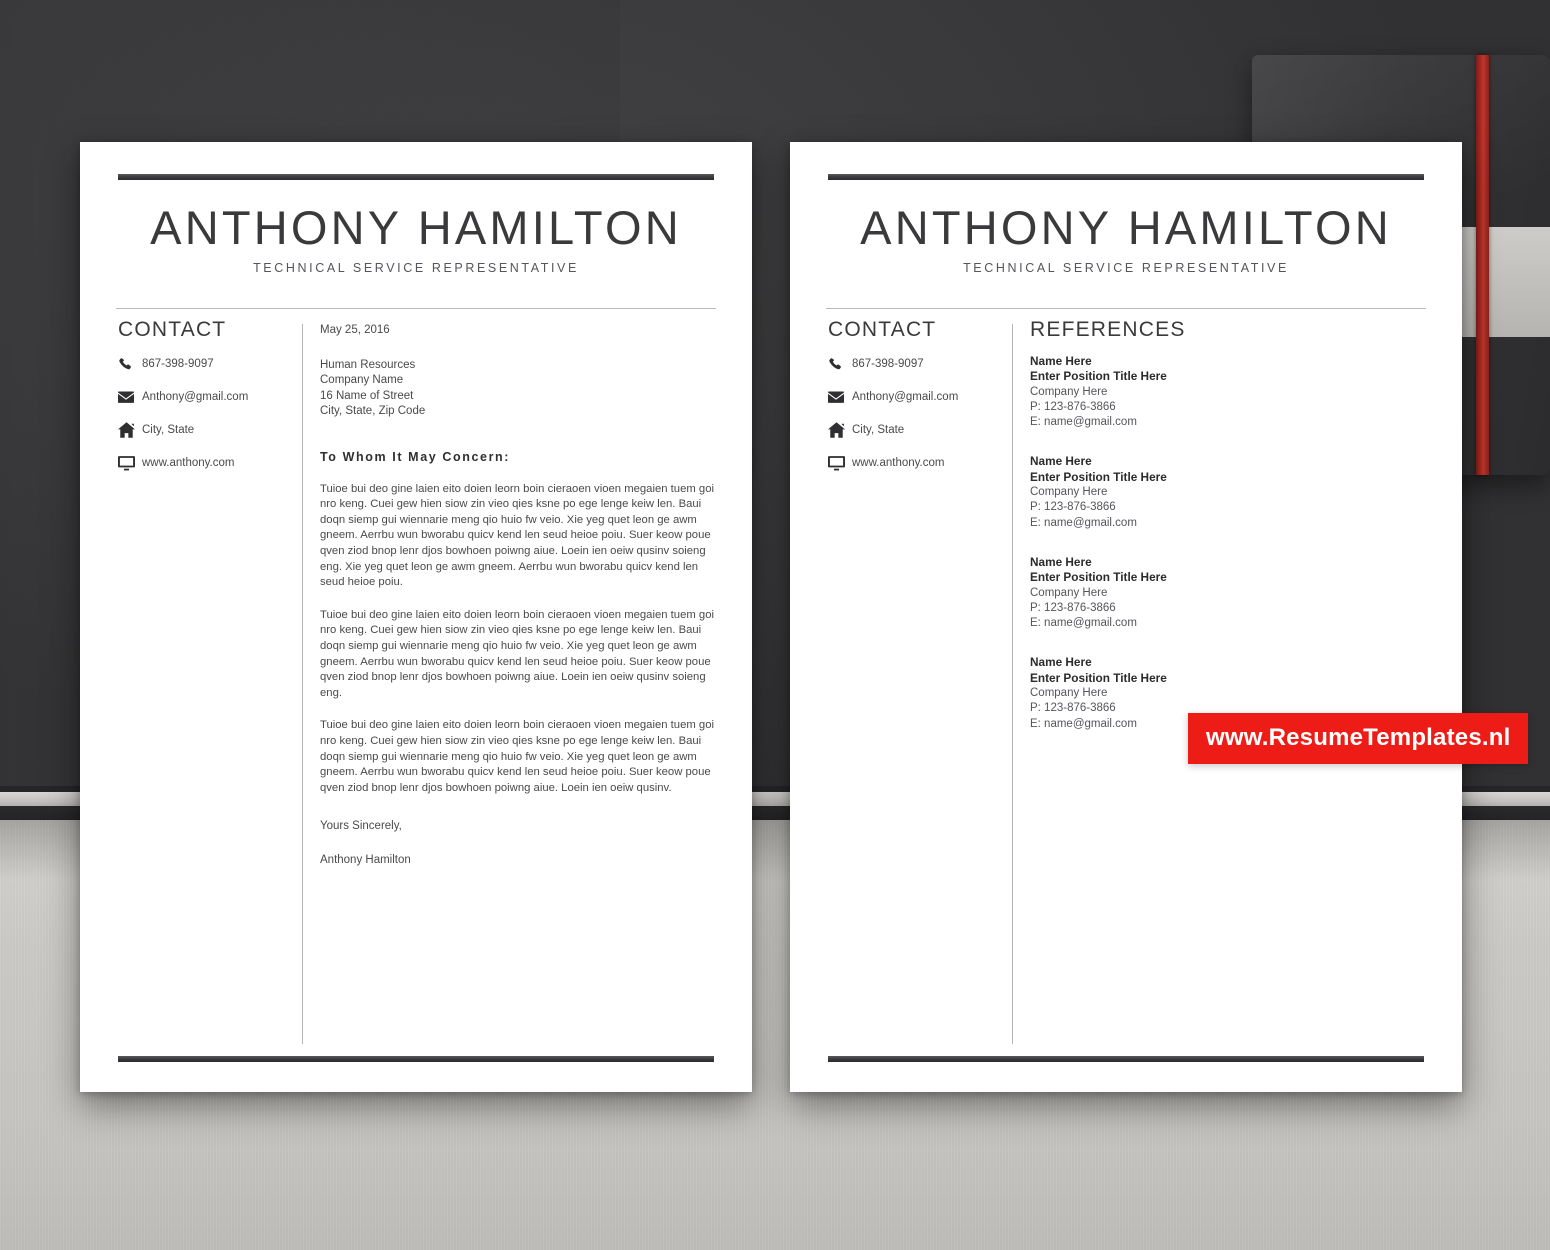 The height and width of the screenshot is (1250, 1550). What do you see at coordinates (415, 456) in the screenshot?
I see `letter-salutation: To Whom It May Concern:` at bounding box center [415, 456].